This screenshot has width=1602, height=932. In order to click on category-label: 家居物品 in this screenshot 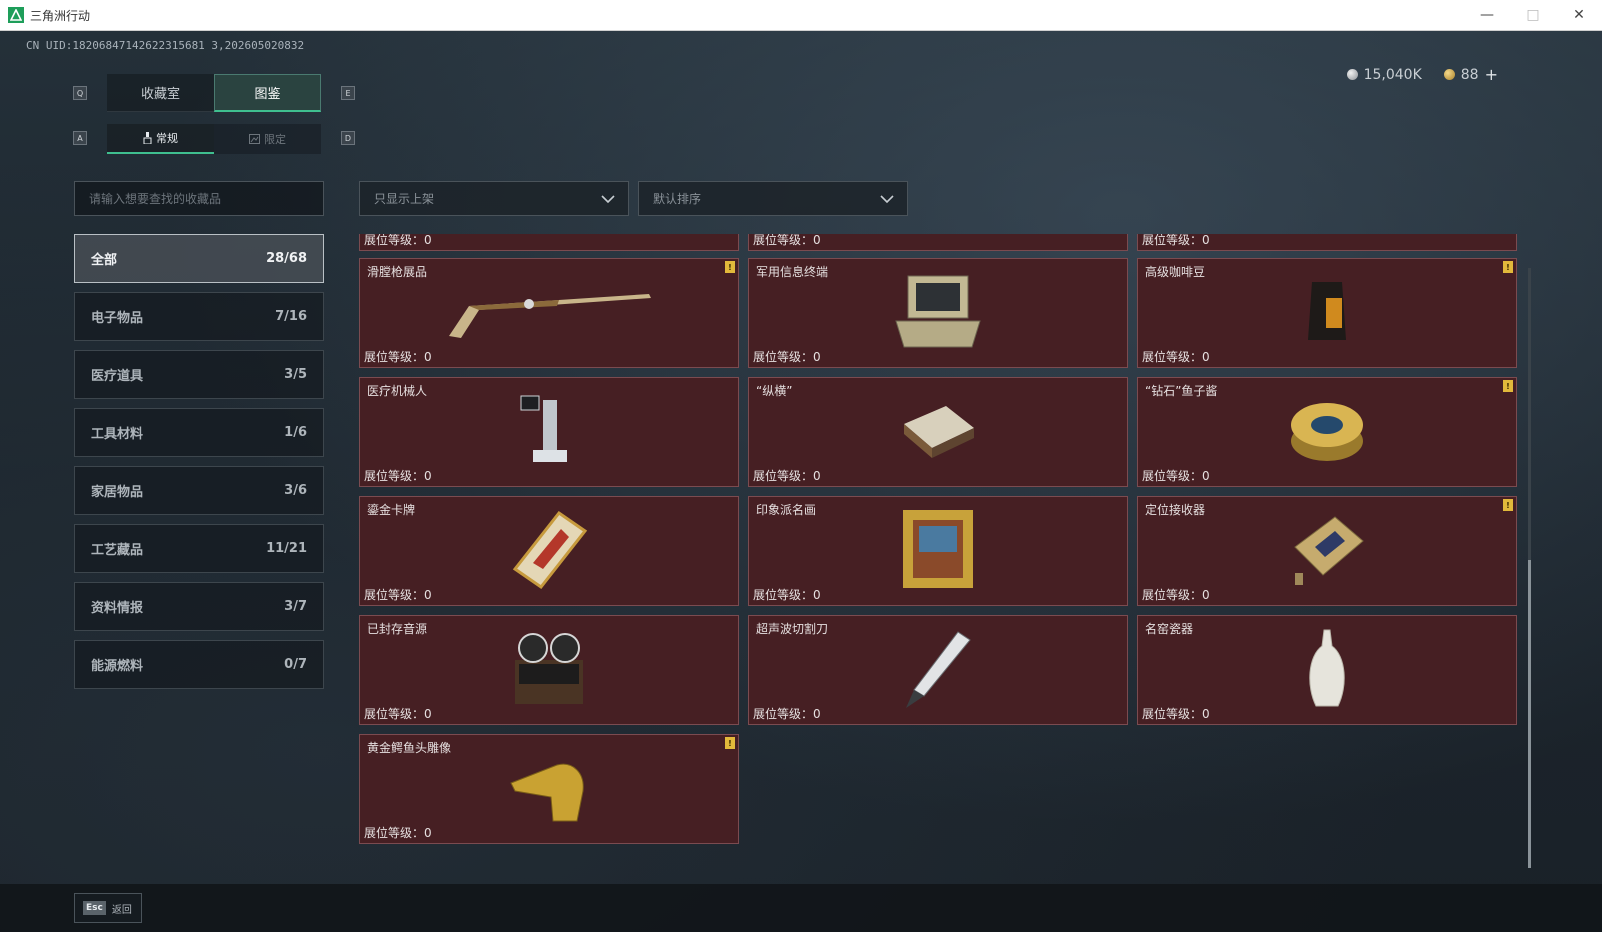, I will do `click(117, 492)`.